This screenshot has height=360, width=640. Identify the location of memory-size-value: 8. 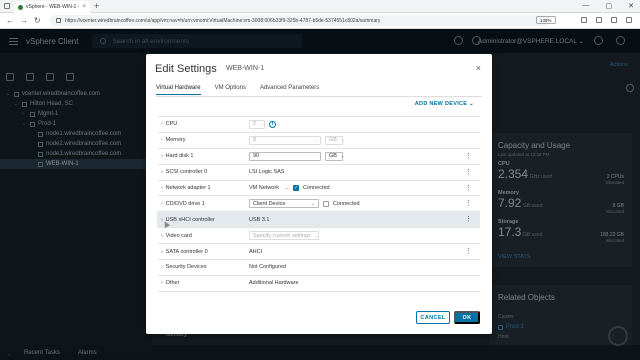
(255, 140).